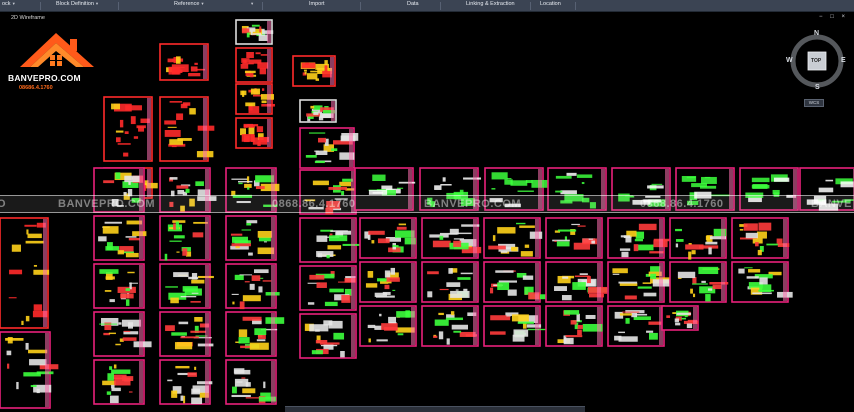 The width and height of the screenshot is (854, 412). Describe the element at coordinates (832, 204) in the screenshot. I see `watermark-text: BANVE` at that location.